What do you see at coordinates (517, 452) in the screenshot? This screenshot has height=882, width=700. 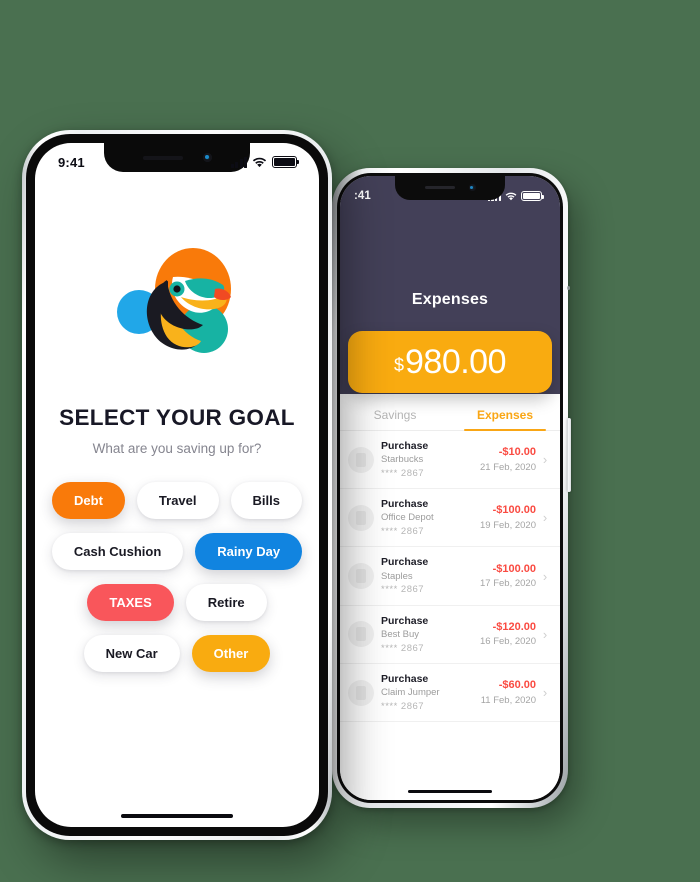 I see `transaction-amount: -$10.00` at bounding box center [517, 452].